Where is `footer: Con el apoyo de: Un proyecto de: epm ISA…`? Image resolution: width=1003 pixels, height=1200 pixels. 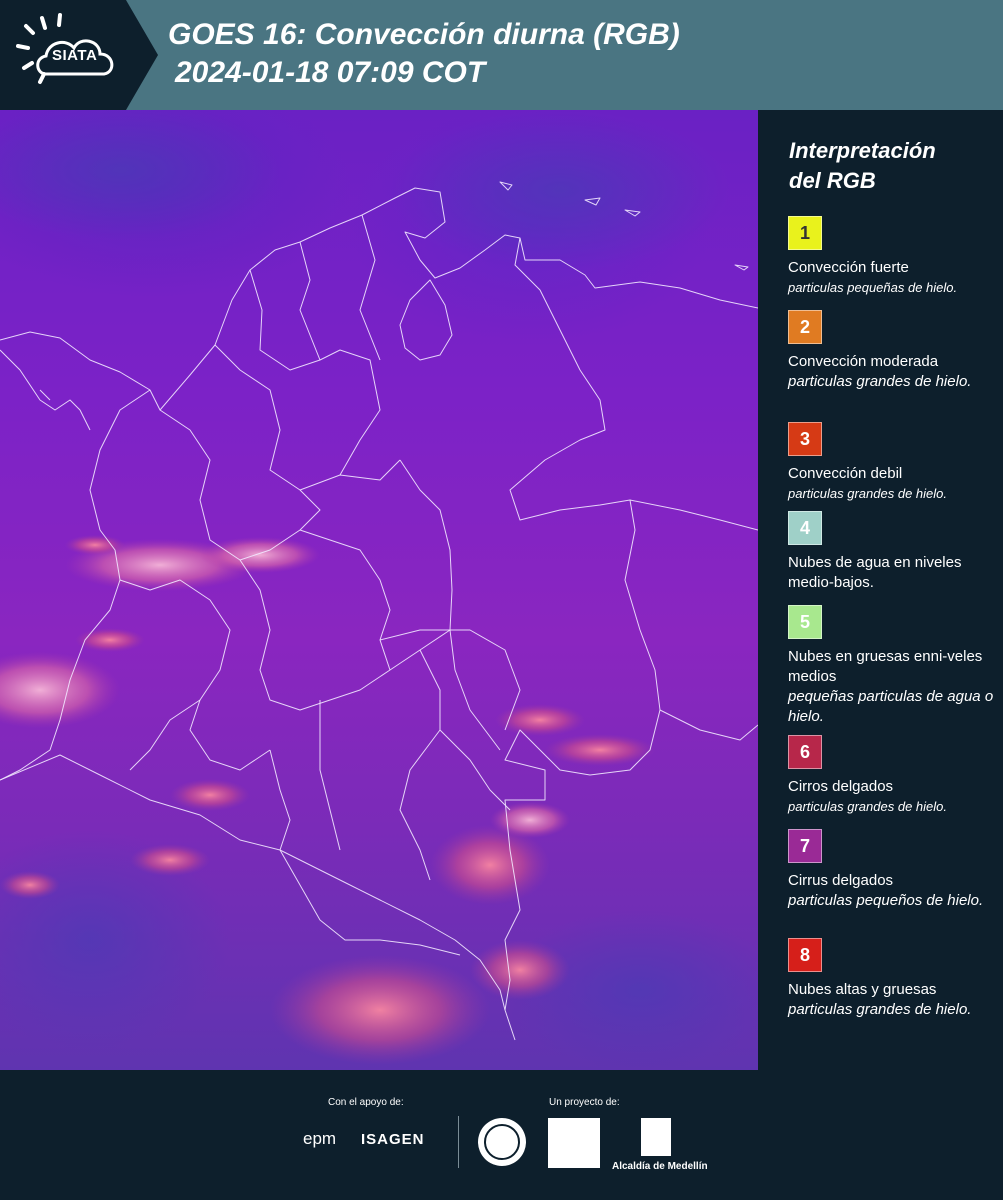 footer: Con el apoyo de: Un proyecto de: epm ISA… is located at coordinates (501, 1135).